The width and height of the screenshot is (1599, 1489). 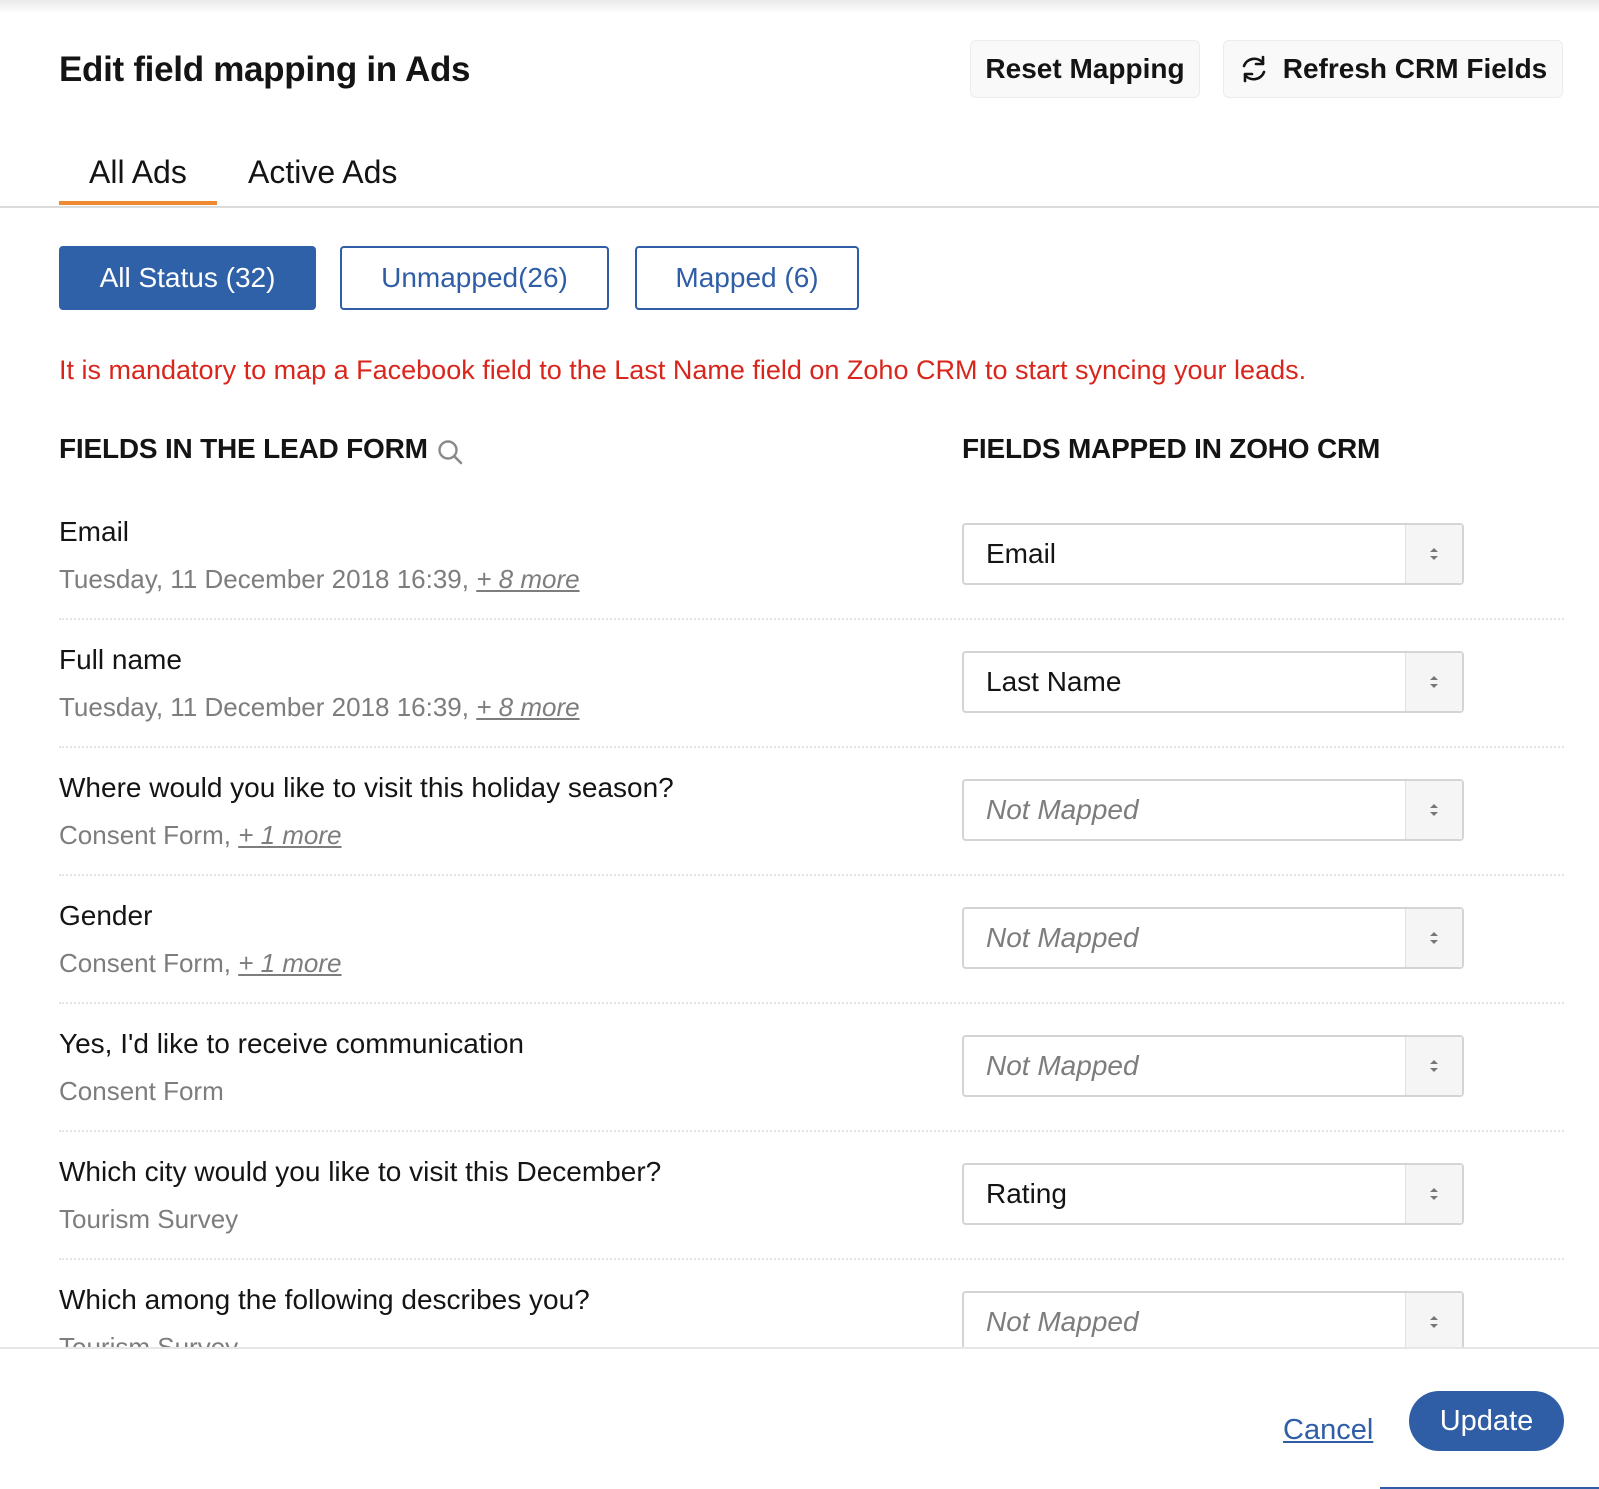 I want to click on update-button: Update, so click(x=1486, y=1421).